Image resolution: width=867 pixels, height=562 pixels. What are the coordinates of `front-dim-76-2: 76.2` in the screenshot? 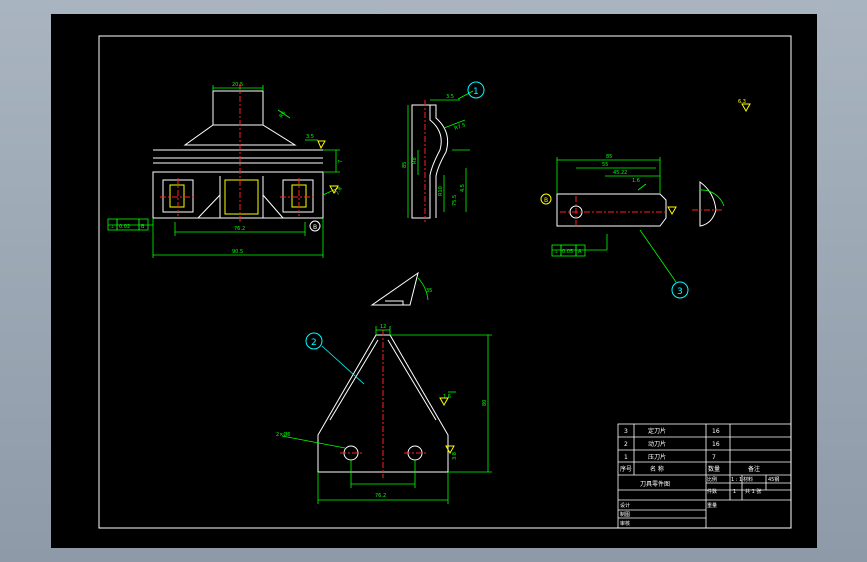 It's located at (380, 496).